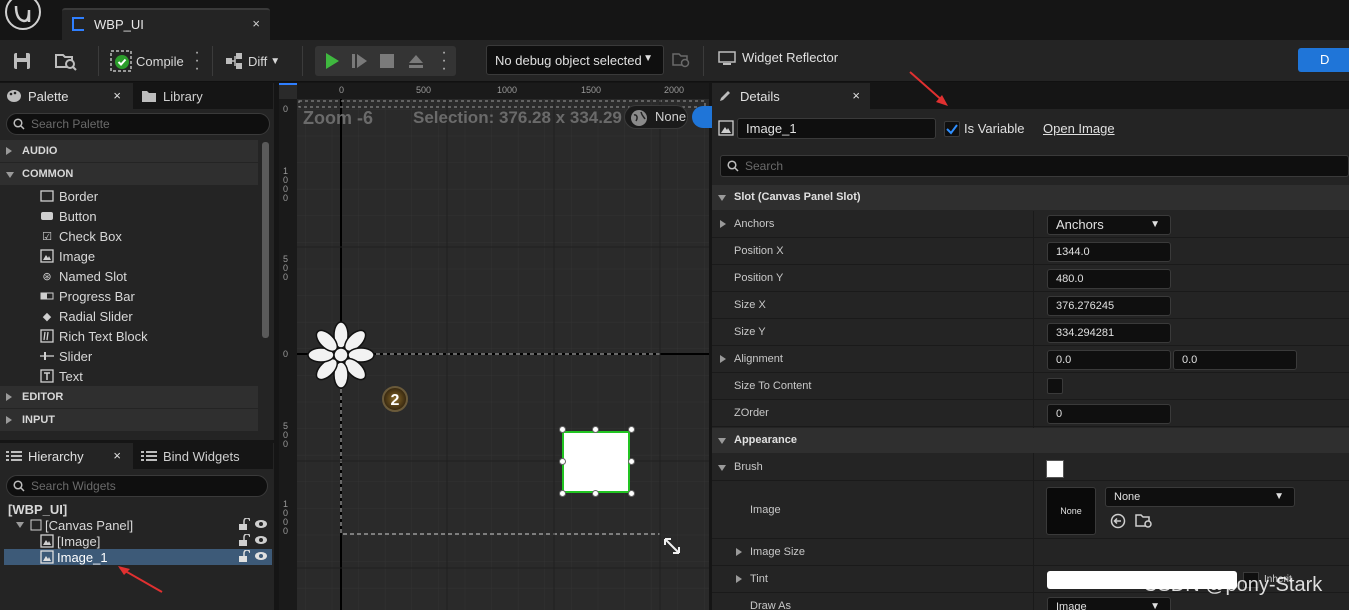  Describe the element at coordinates (1109, 306) in the screenshot. I see `size-x-input: 376.276245` at that location.